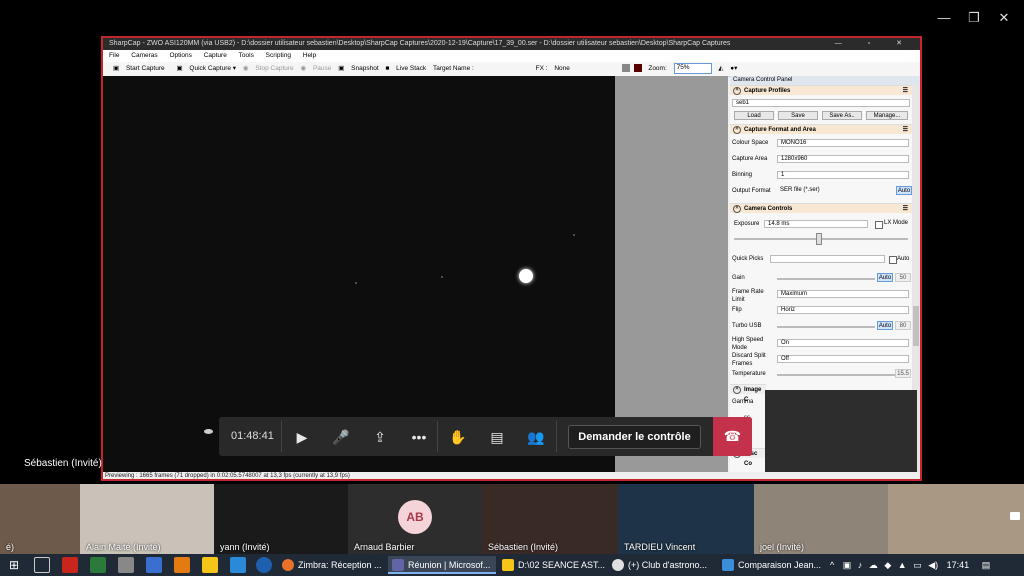  What do you see at coordinates (826, 279) in the screenshot?
I see `gain-slider` at bounding box center [826, 279].